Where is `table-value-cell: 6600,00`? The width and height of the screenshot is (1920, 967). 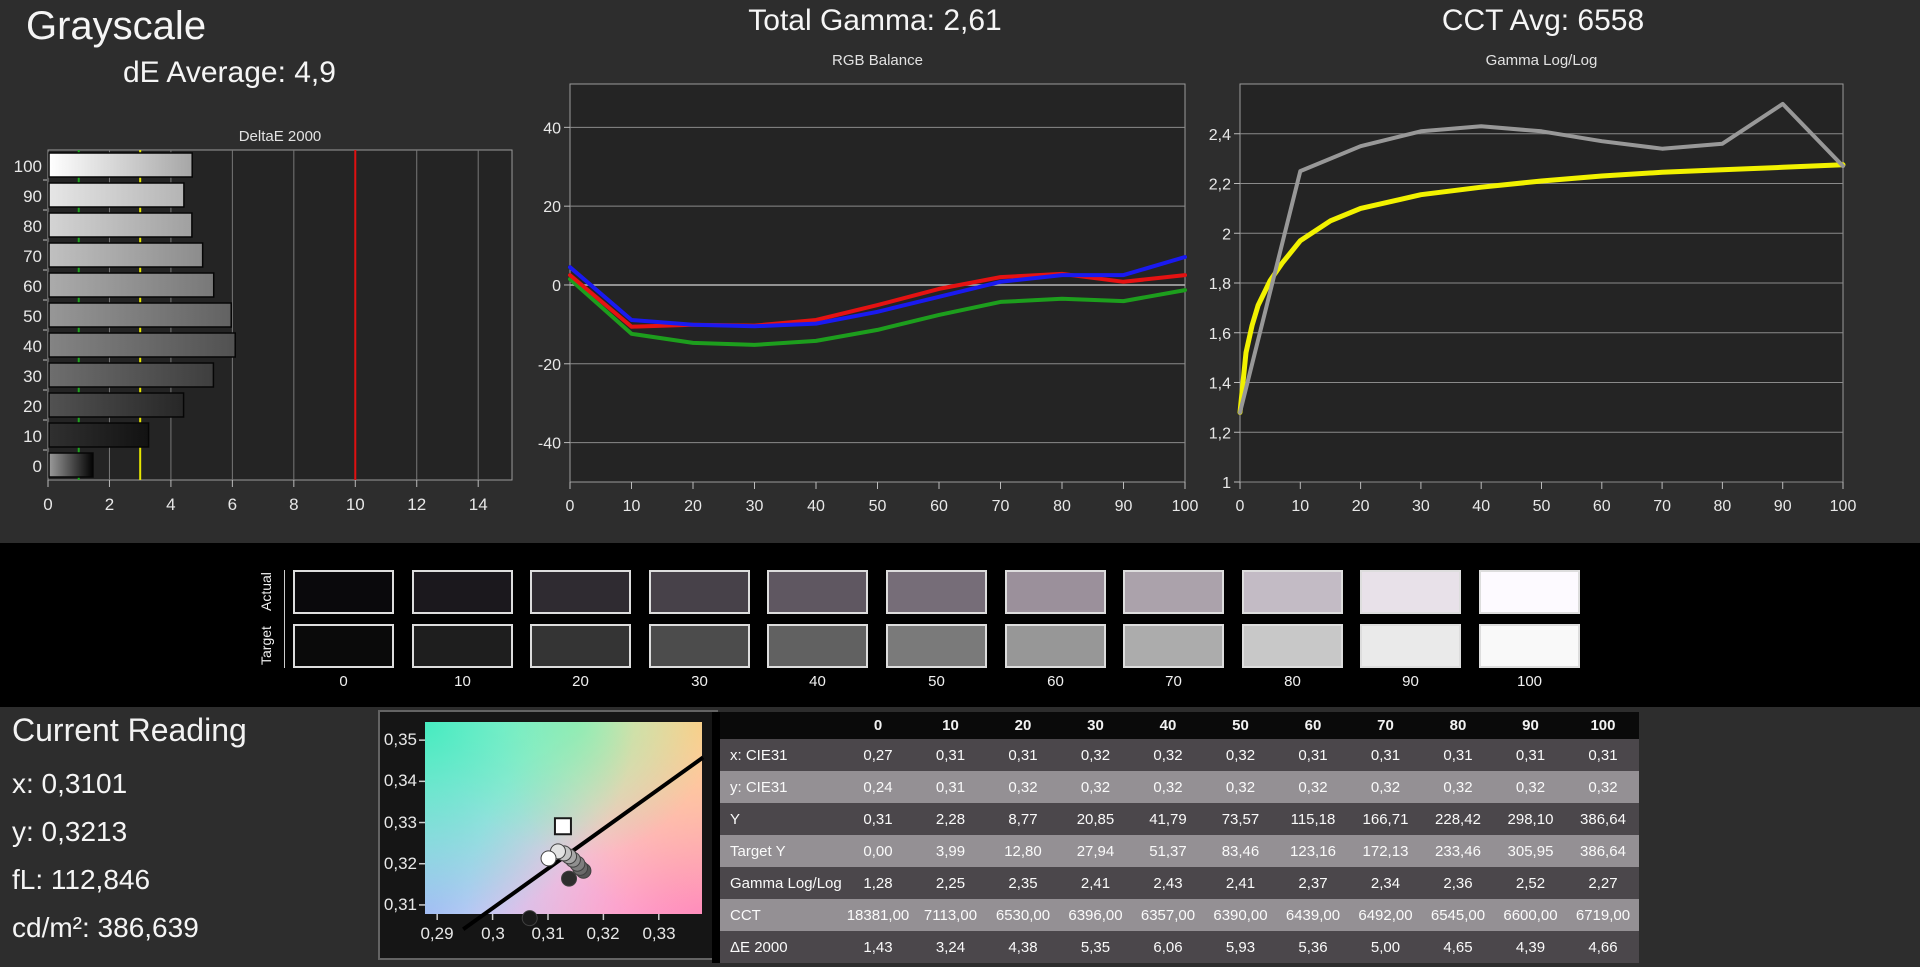
table-value-cell: 6600,00 is located at coordinates (1530, 915).